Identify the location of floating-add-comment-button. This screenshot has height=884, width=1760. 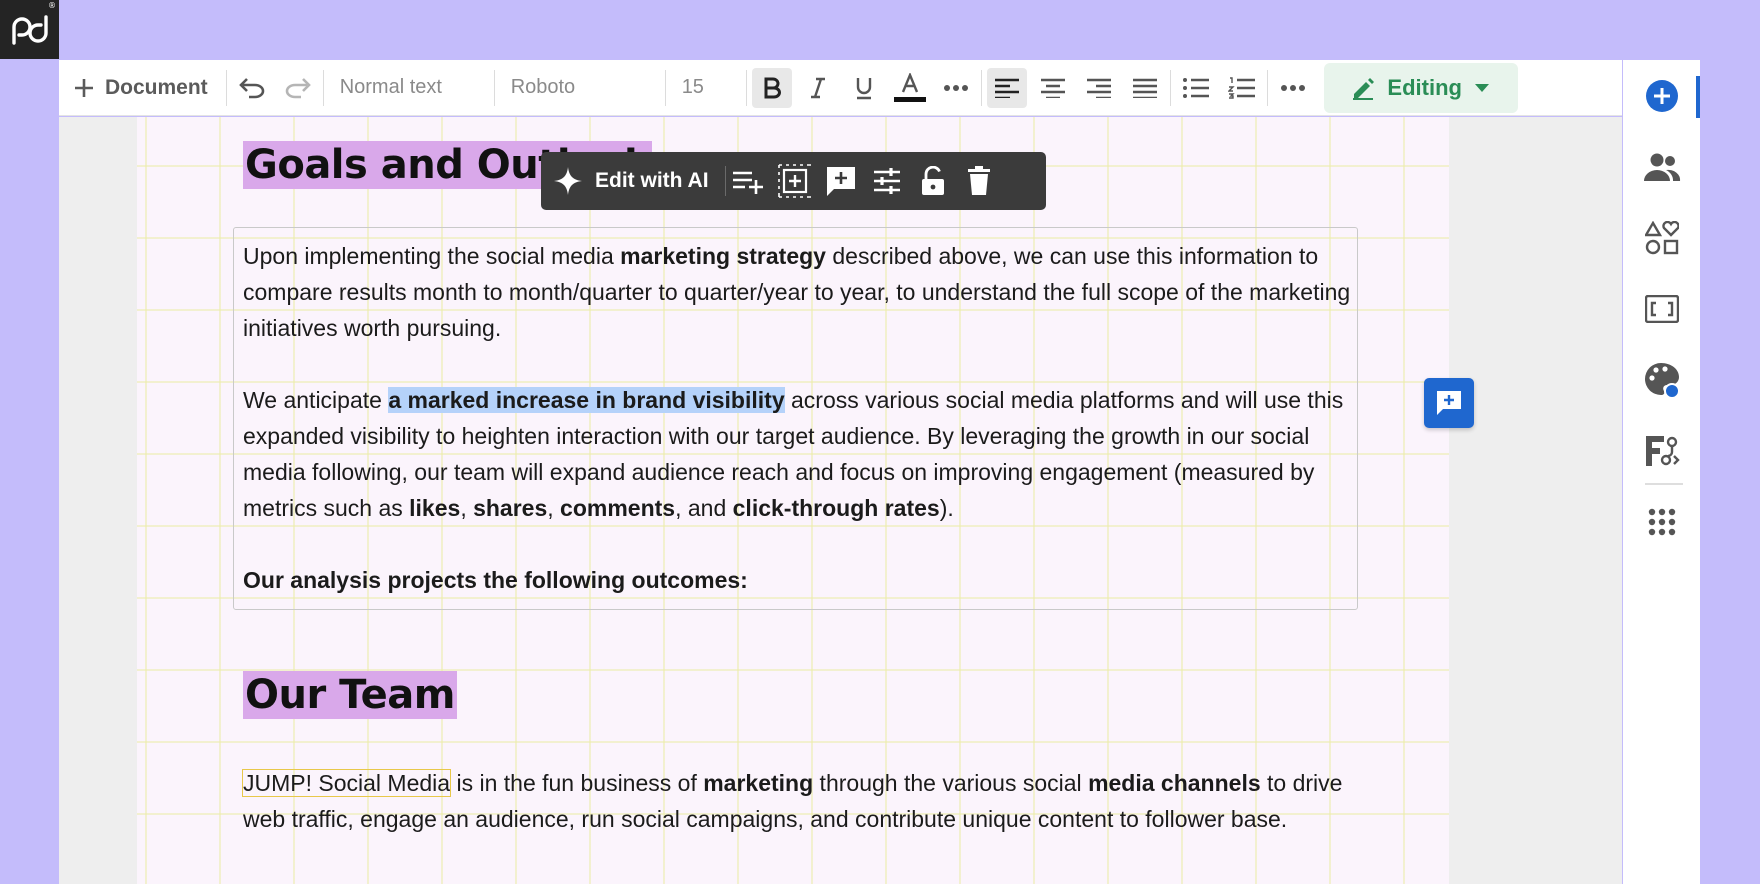
(1449, 403).